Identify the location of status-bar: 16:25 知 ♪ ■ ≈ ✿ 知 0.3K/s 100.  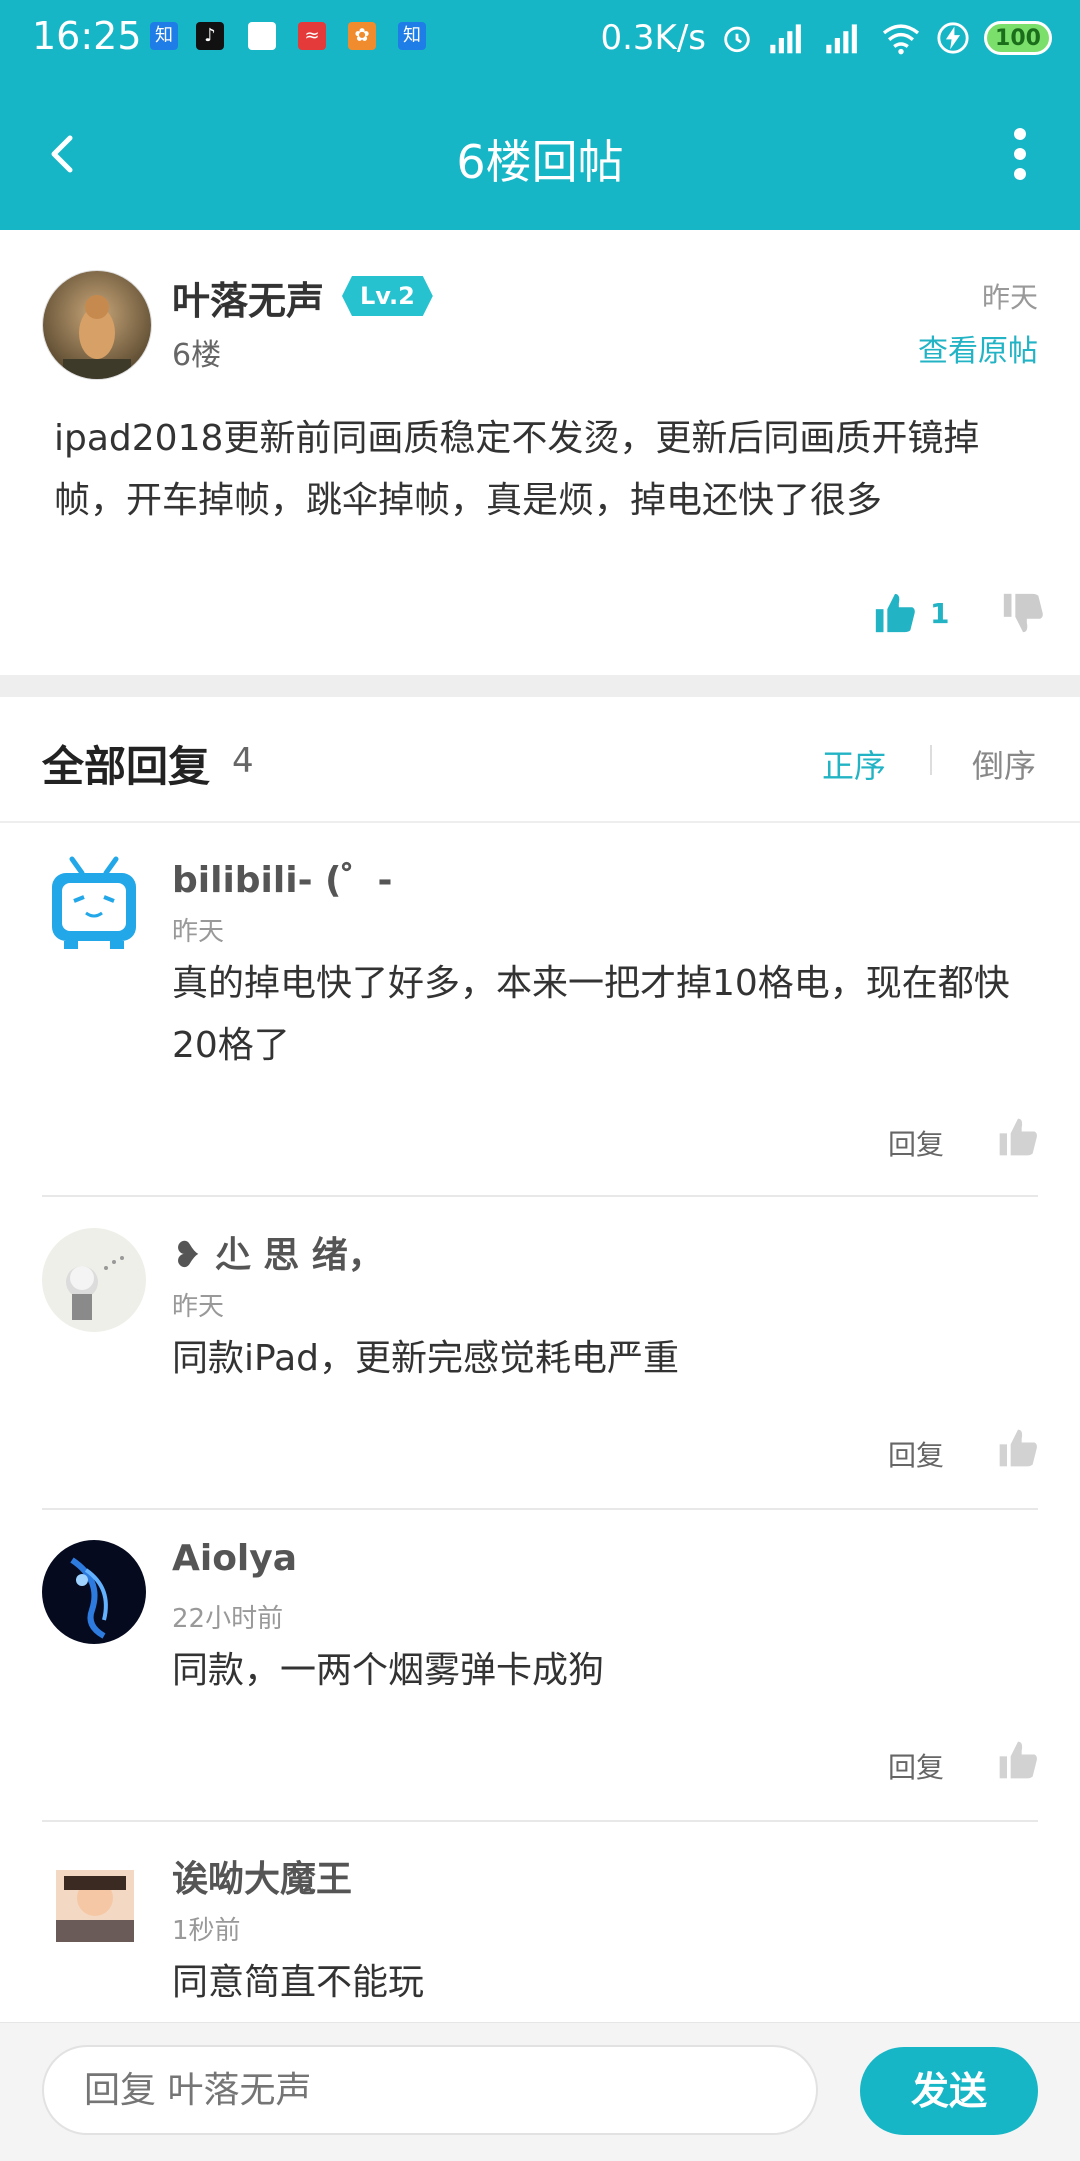
(540, 39).